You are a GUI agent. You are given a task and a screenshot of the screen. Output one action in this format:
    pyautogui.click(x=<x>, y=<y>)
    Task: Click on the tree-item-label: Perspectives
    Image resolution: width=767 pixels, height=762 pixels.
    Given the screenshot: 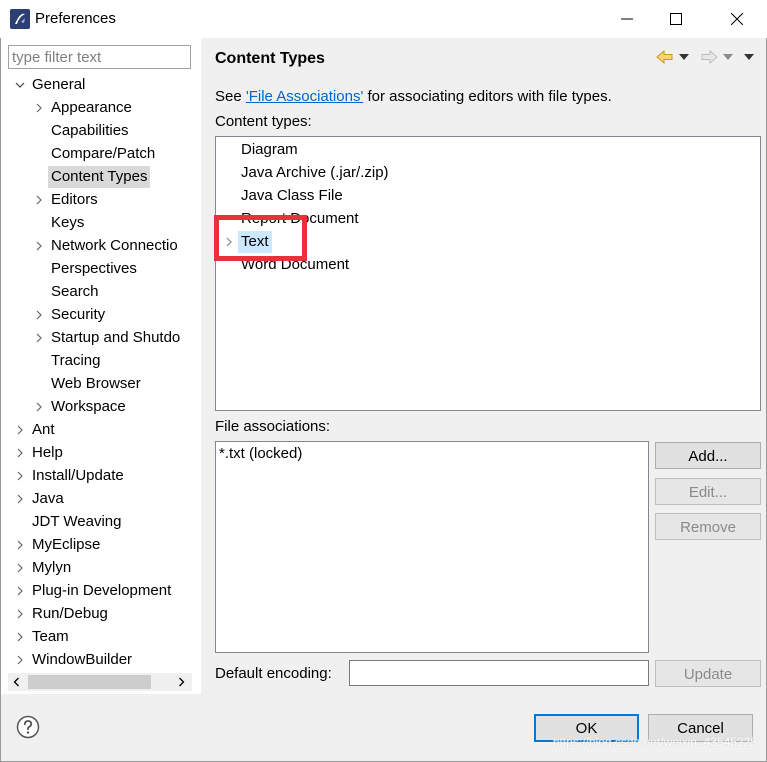 What is the action you would take?
    pyautogui.click(x=94, y=268)
    